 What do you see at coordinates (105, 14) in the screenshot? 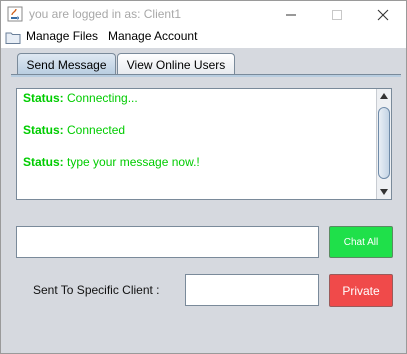
I see `window-title: you are logged in as: Client1` at bounding box center [105, 14].